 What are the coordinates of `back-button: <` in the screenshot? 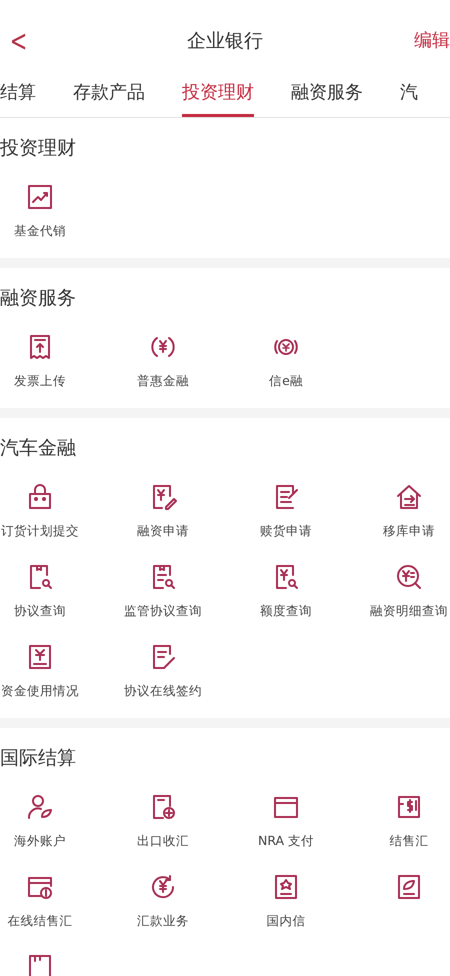 It's located at (19, 42).